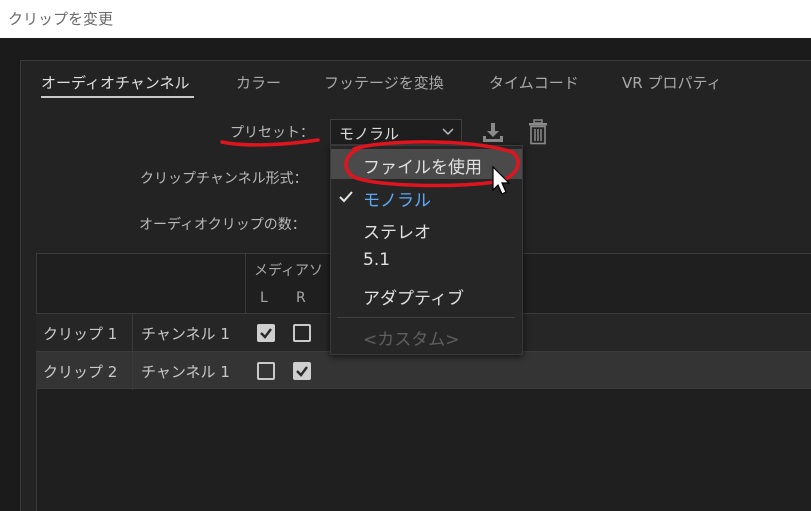 The image size is (811, 511). What do you see at coordinates (289, 271) in the screenshot?
I see `media-source-header: メディアソ` at bounding box center [289, 271].